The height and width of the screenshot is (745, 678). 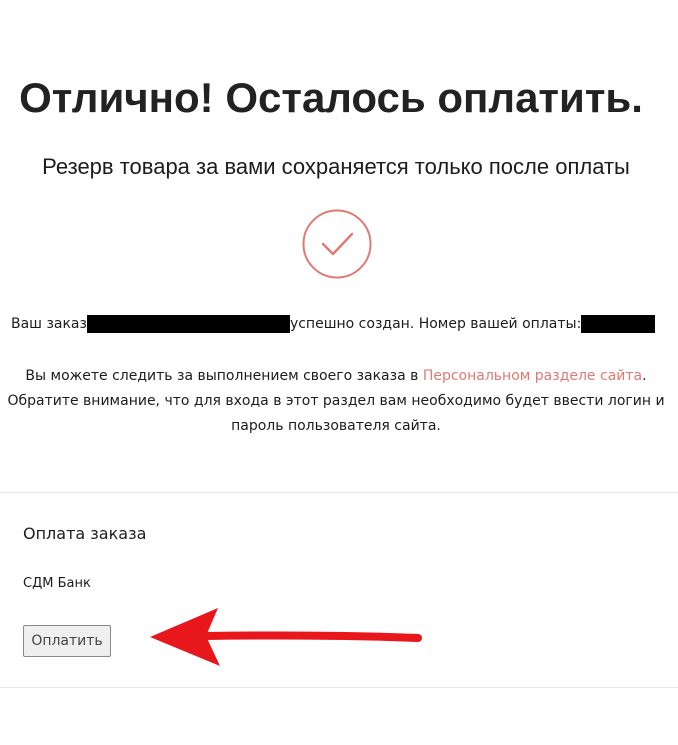 What do you see at coordinates (532, 376) in the screenshot?
I see `personal-section-link: Персональном разделе сайта` at bounding box center [532, 376].